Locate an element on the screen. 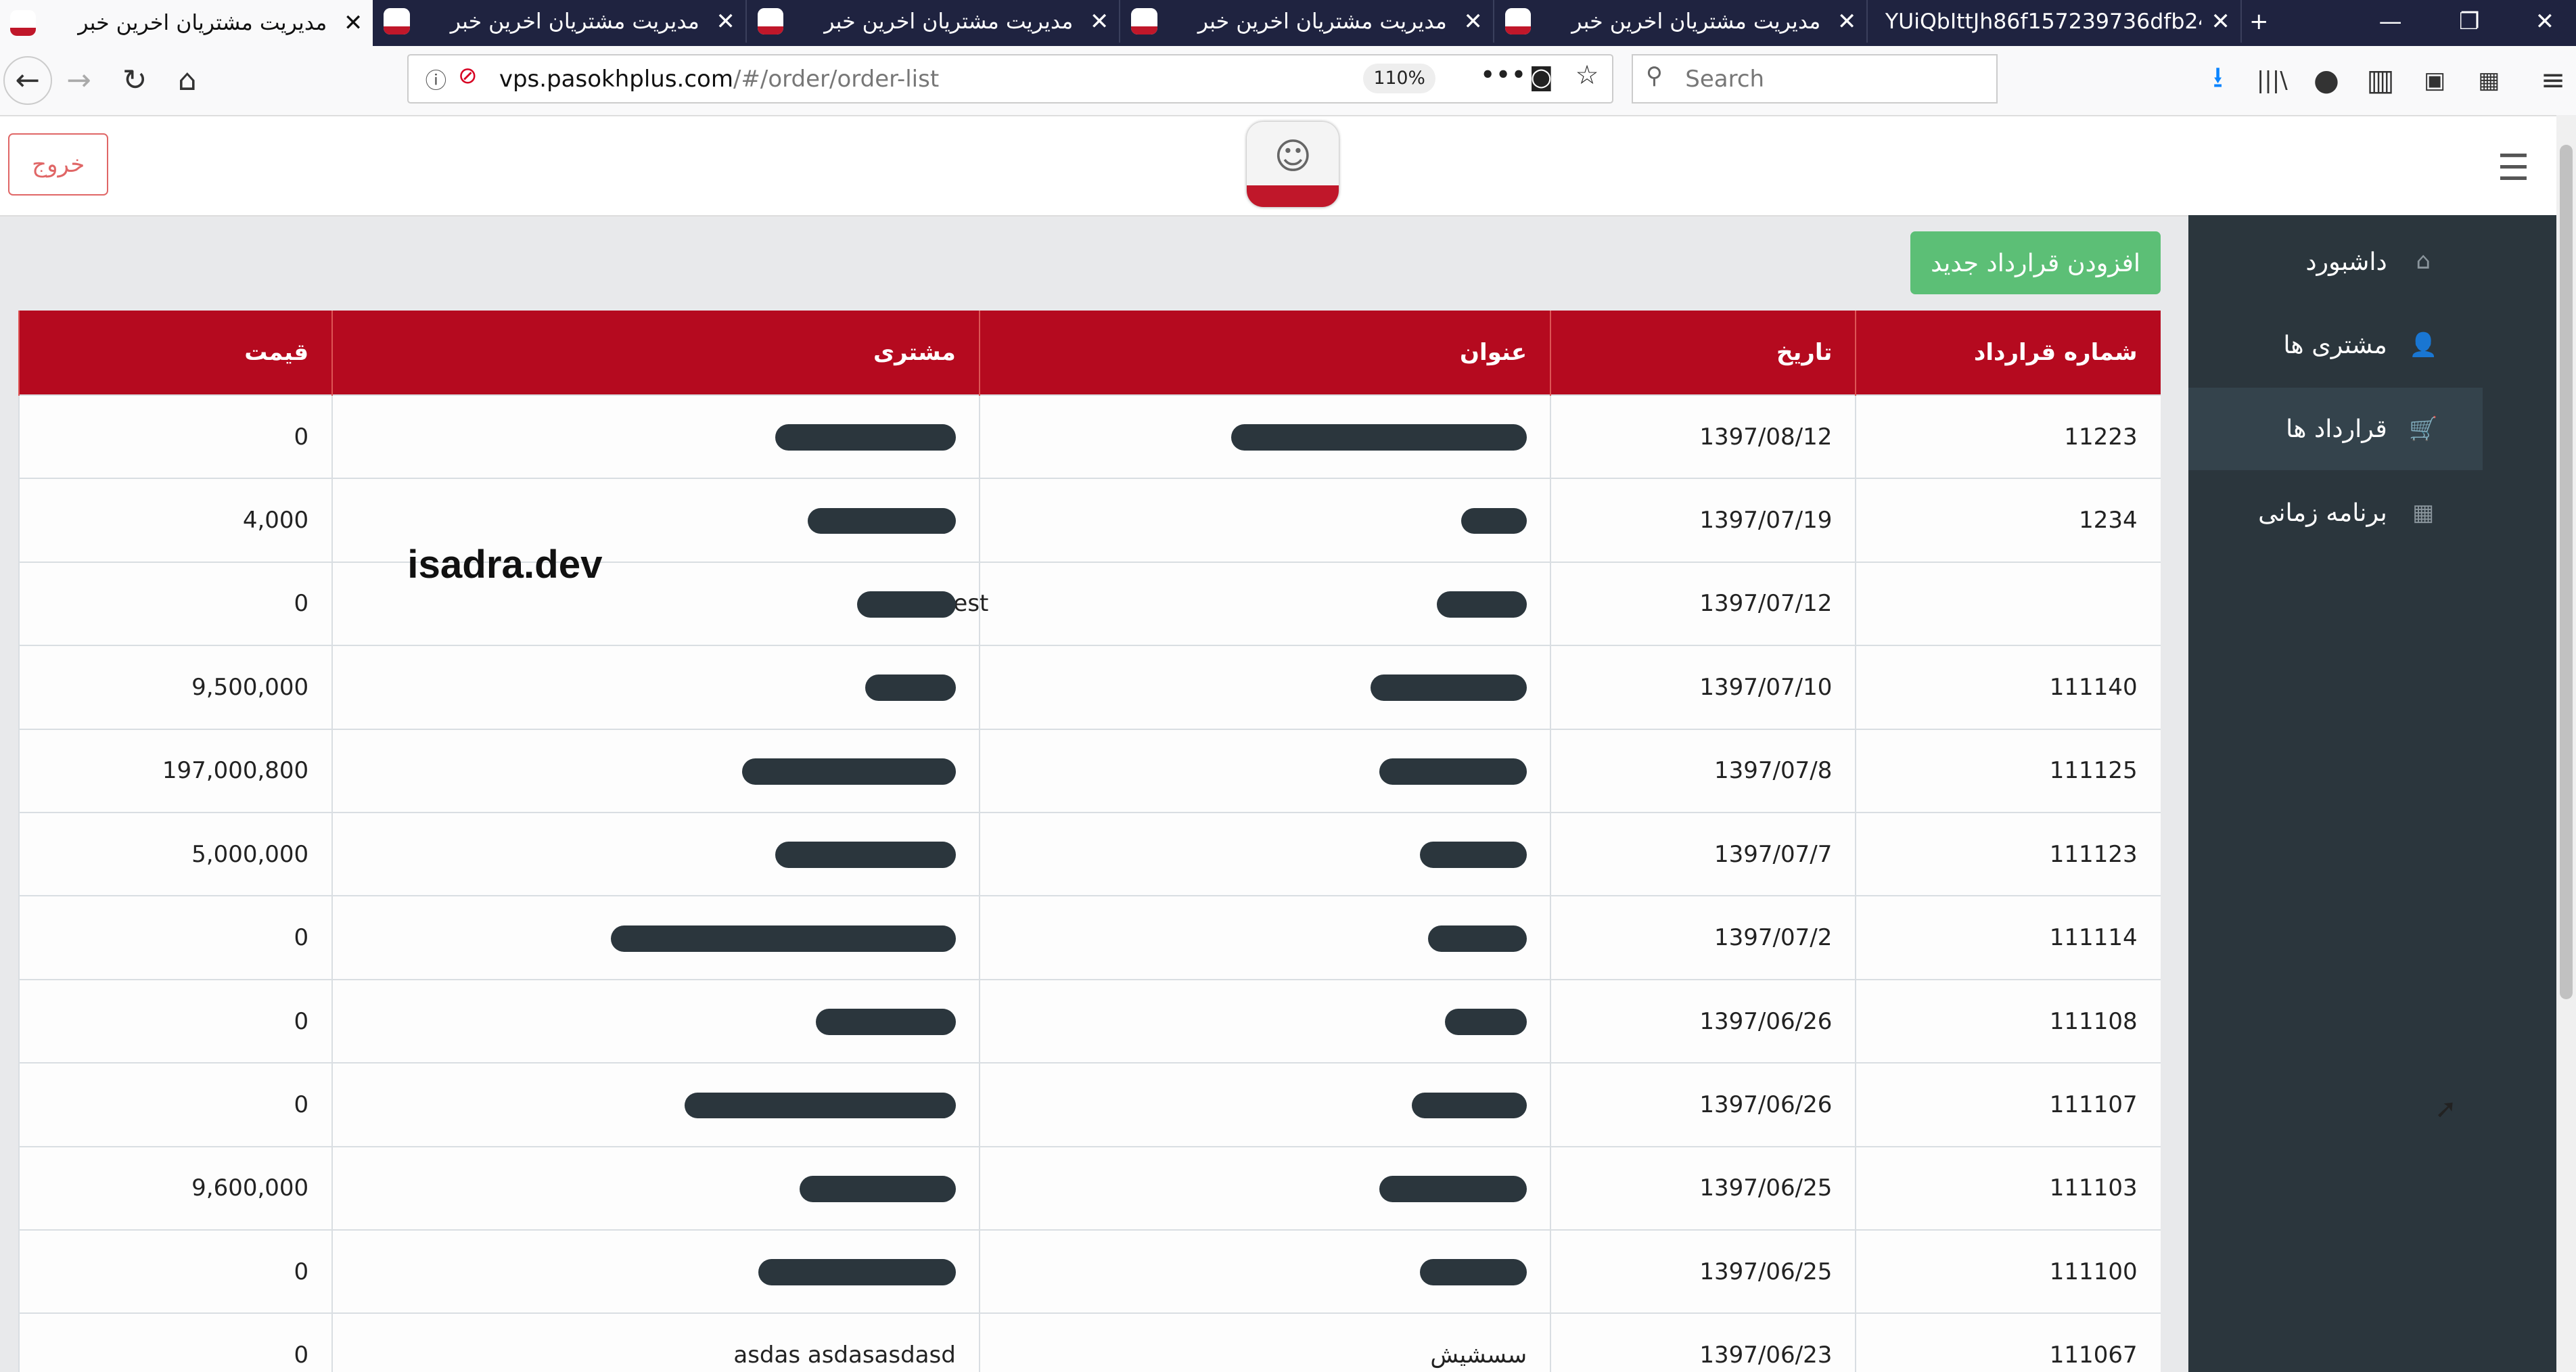 This screenshot has width=2576, height=1372. cell-text: 1397/06/23 is located at coordinates (1766, 1355).